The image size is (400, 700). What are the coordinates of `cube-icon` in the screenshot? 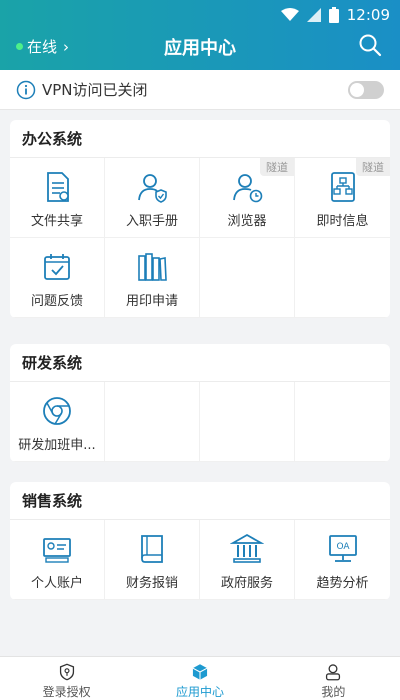 It's located at (200, 672).